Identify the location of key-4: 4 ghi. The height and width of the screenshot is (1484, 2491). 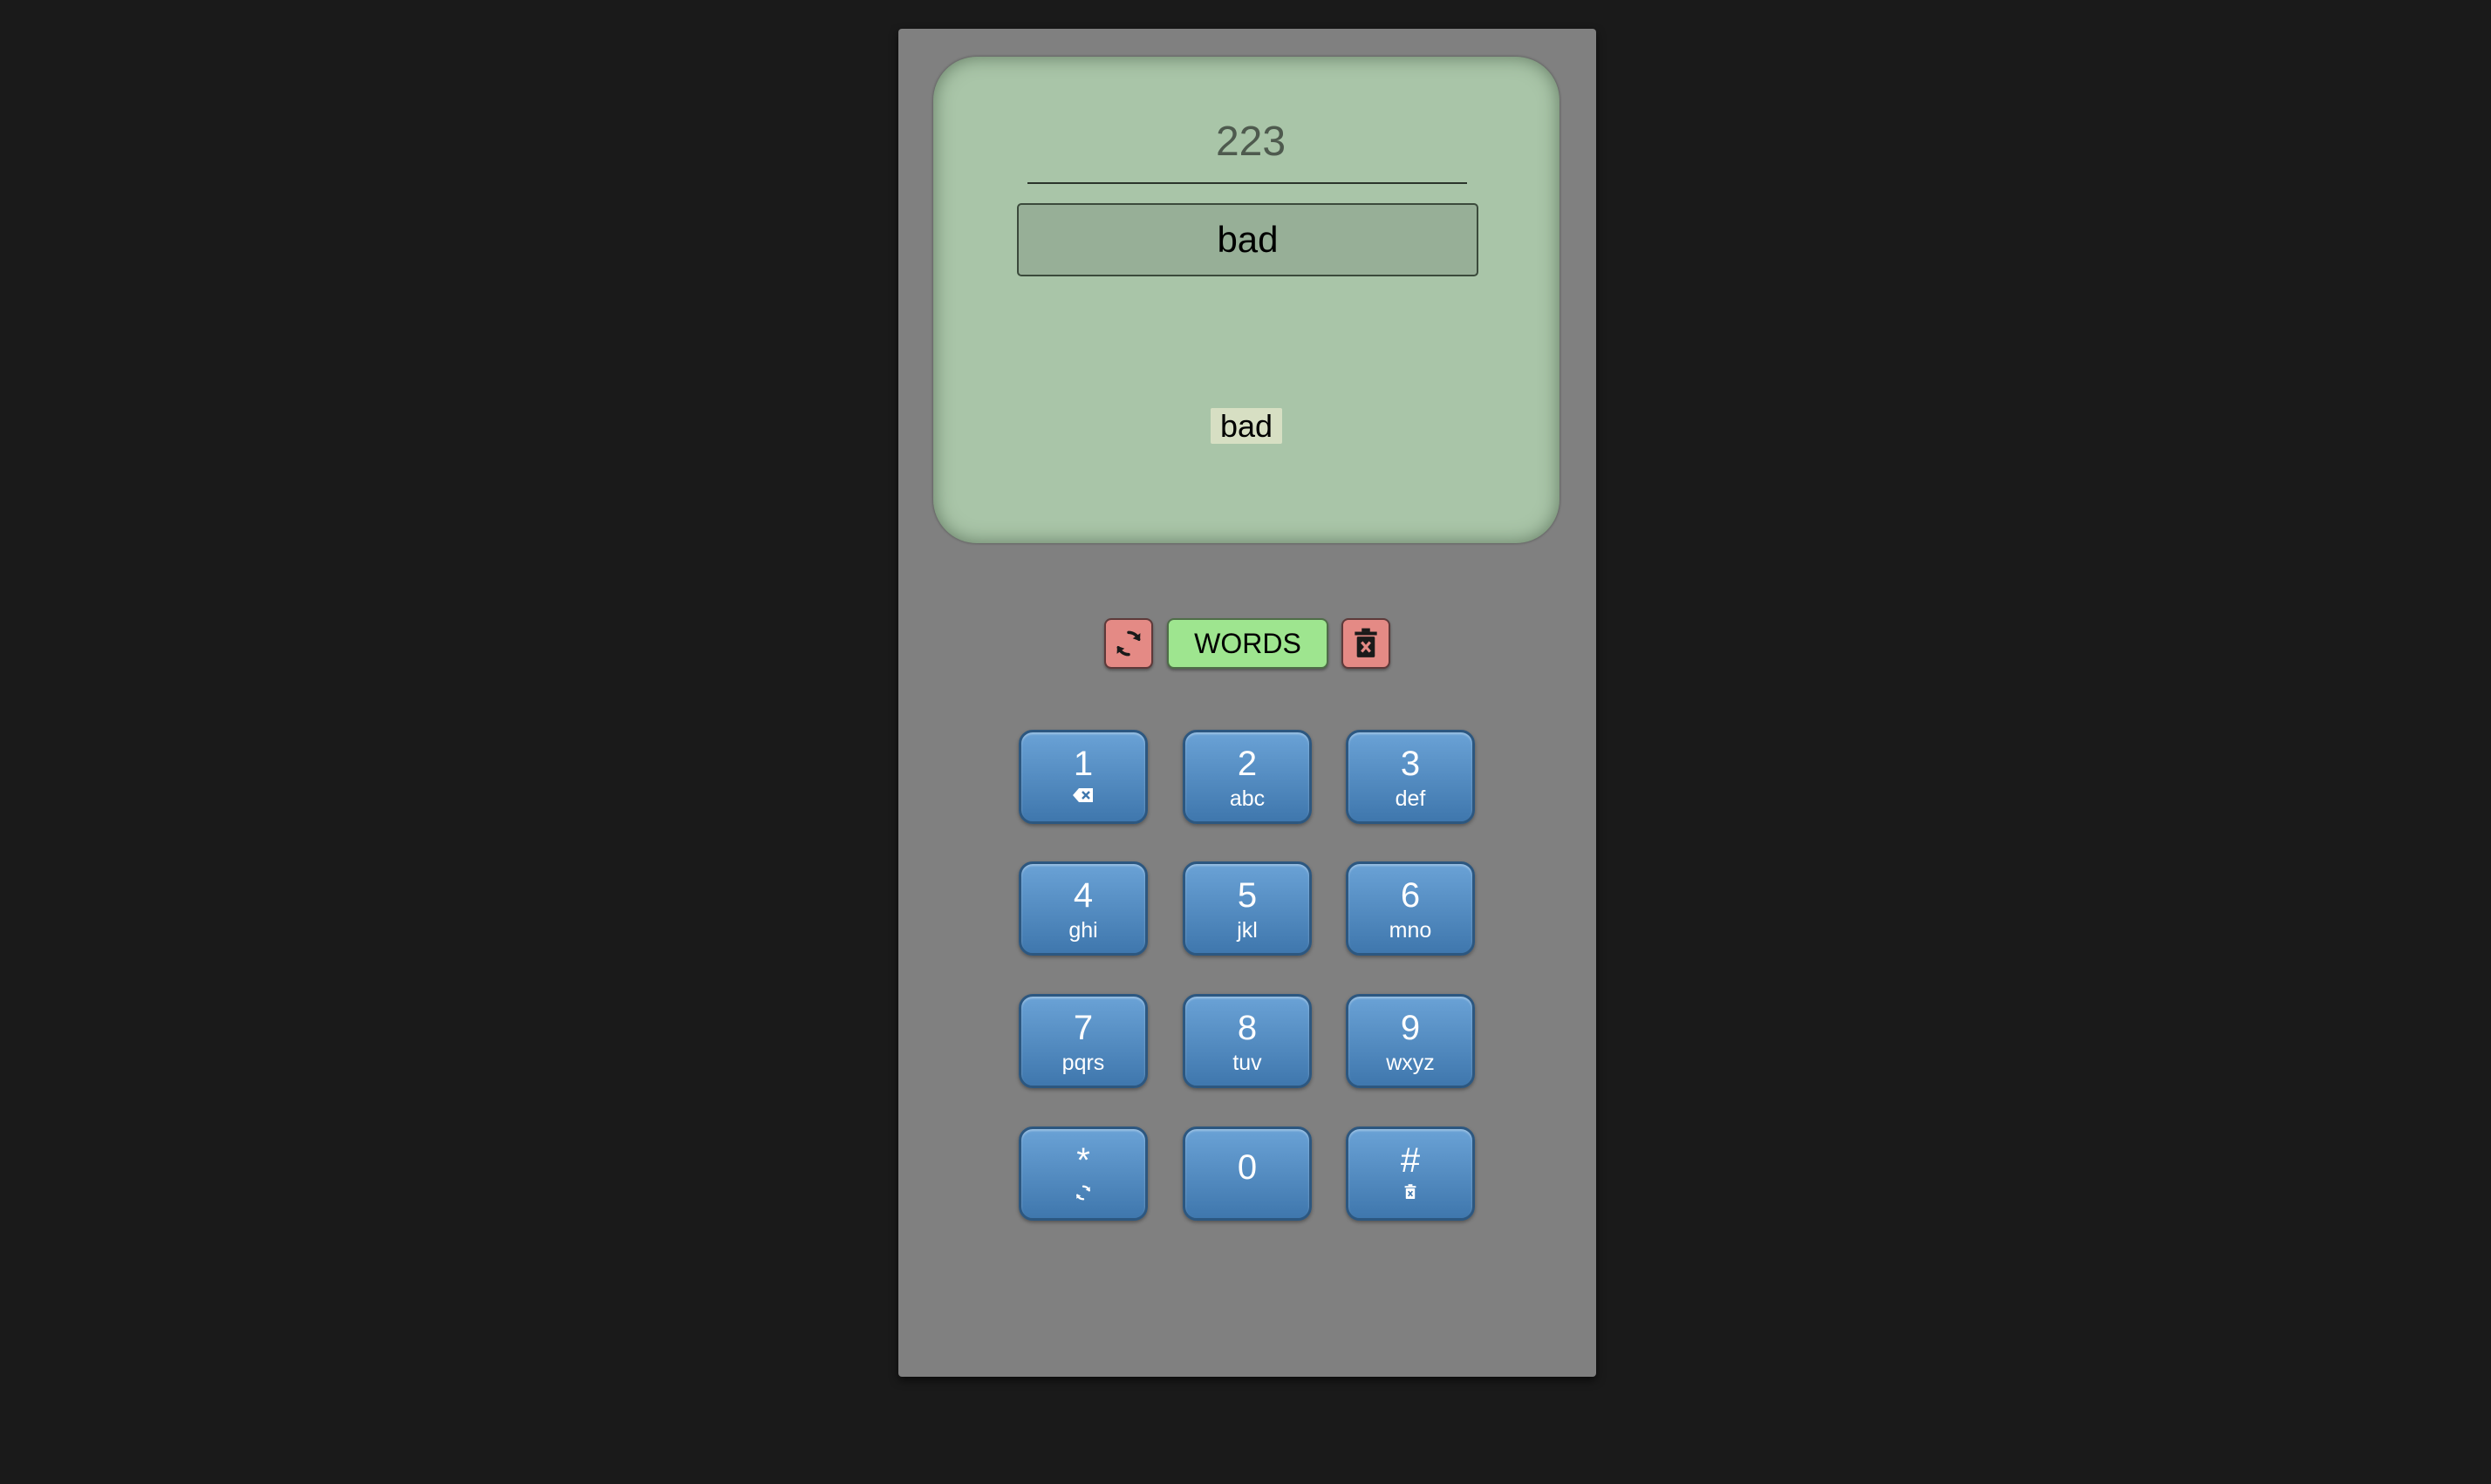
(1083, 908).